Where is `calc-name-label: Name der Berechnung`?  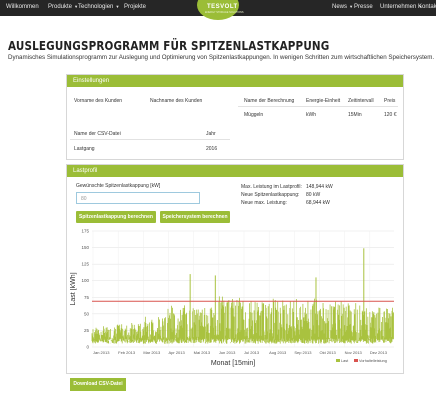
calc-name-label: Name der Berechnung is located at coordinates (269, 101).